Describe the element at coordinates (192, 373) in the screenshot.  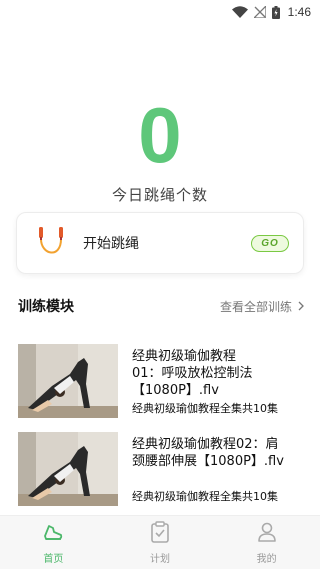
I see `course-title-line: 01：呼吸放松控制法` at that location.